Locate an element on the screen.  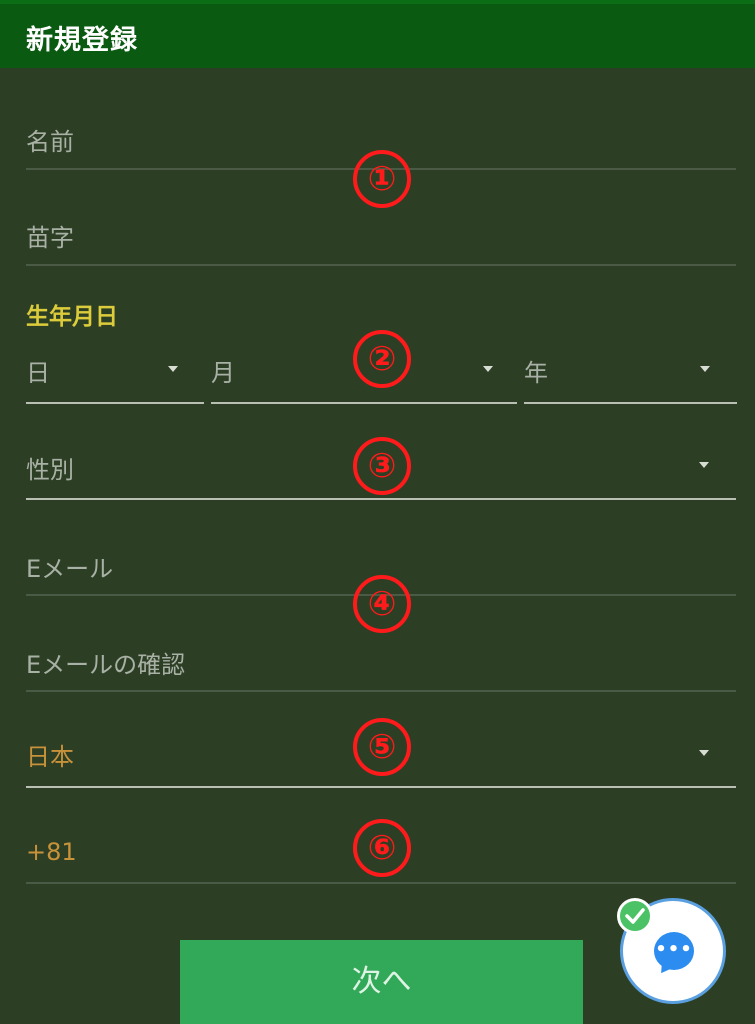
page-title: 新規登録 is located at coordinates (82, 40).